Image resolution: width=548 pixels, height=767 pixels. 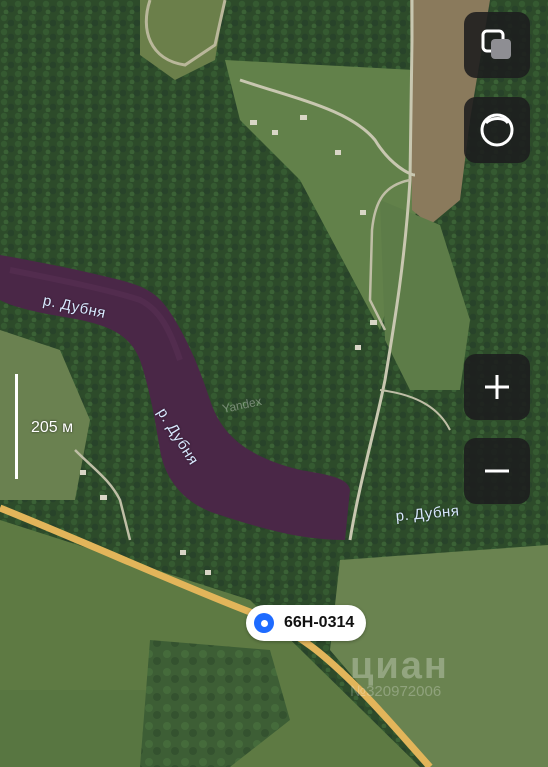 What do you see at coordinates (52, 427) in the screenshot?
I see `scale-label: 205 м` at bounding box center [52, 427].